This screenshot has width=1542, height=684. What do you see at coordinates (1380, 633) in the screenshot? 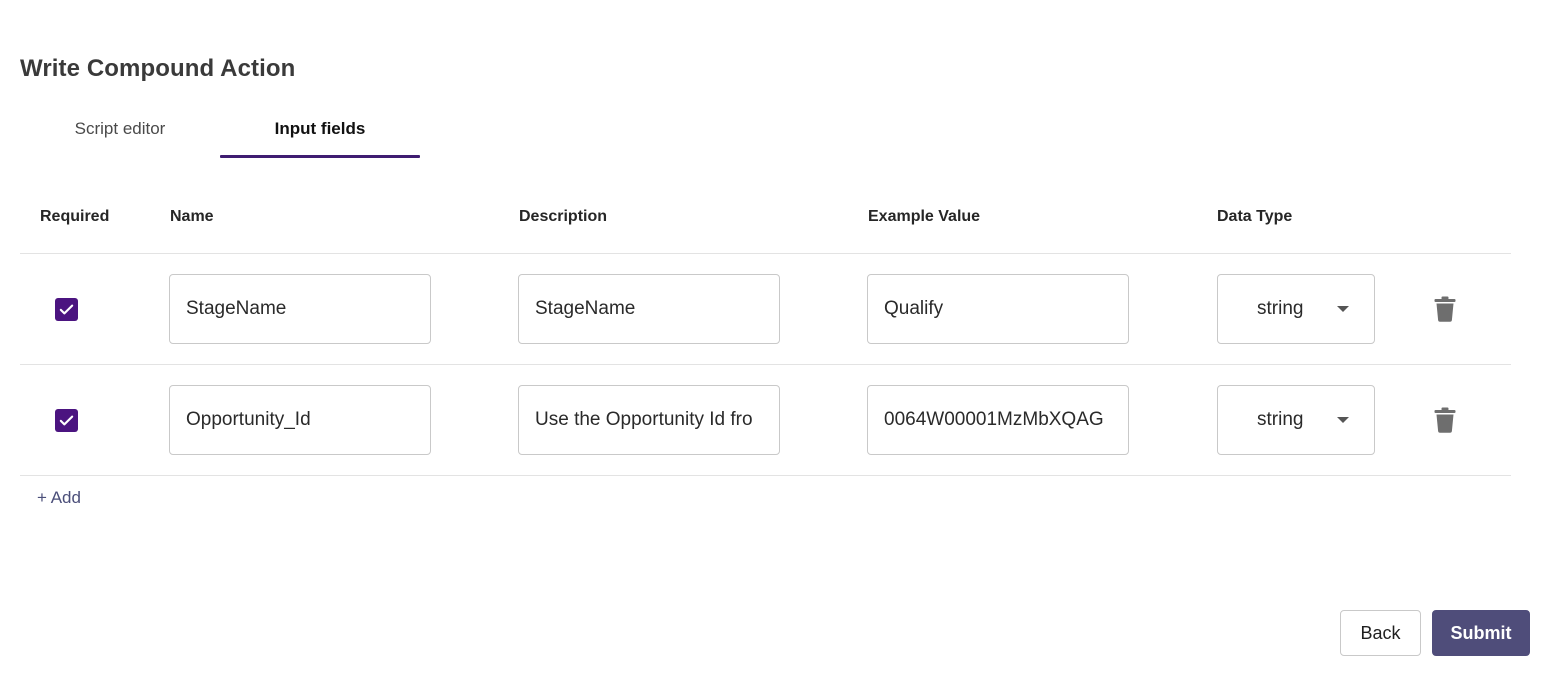
I see `back-button: Back` at bounding box center [1380, 633].